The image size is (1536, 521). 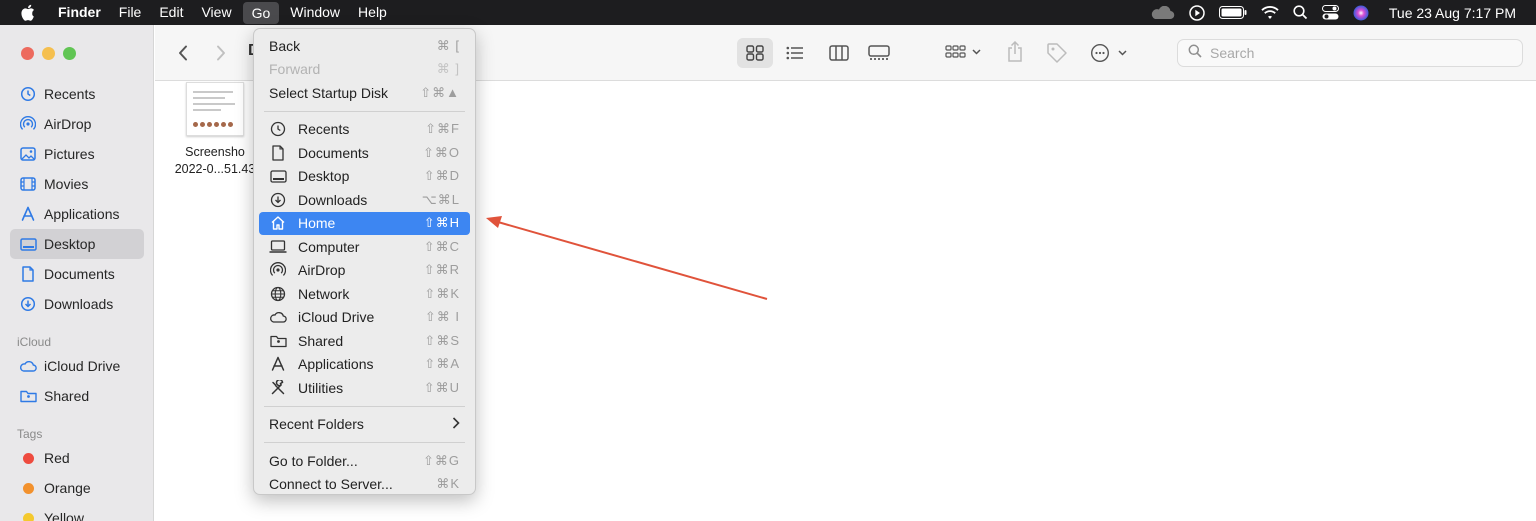 I want to click on menu-item-documents: Documents ⇧⌘O, so click(x=364, y=153).